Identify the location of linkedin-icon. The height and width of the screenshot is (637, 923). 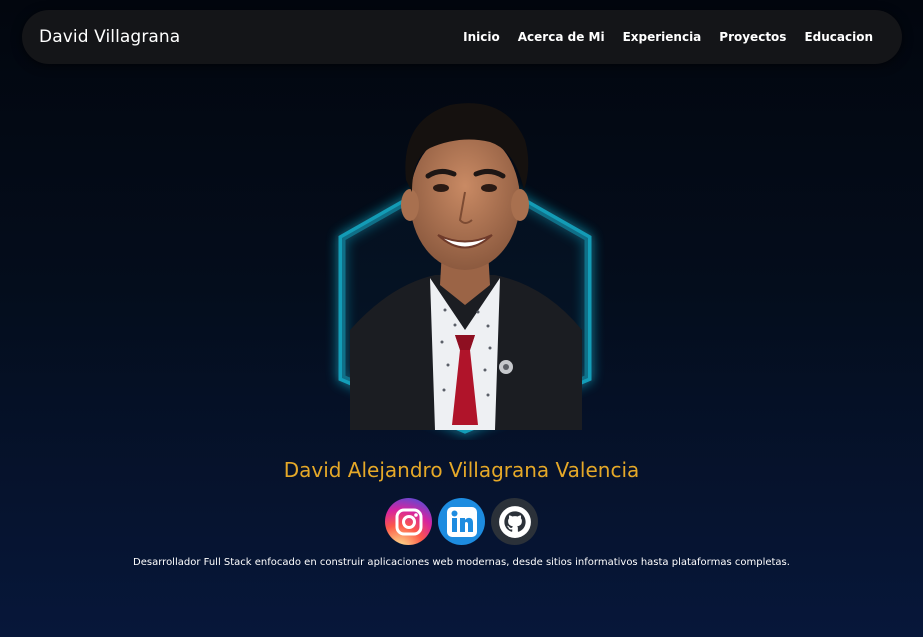
(461, 521).